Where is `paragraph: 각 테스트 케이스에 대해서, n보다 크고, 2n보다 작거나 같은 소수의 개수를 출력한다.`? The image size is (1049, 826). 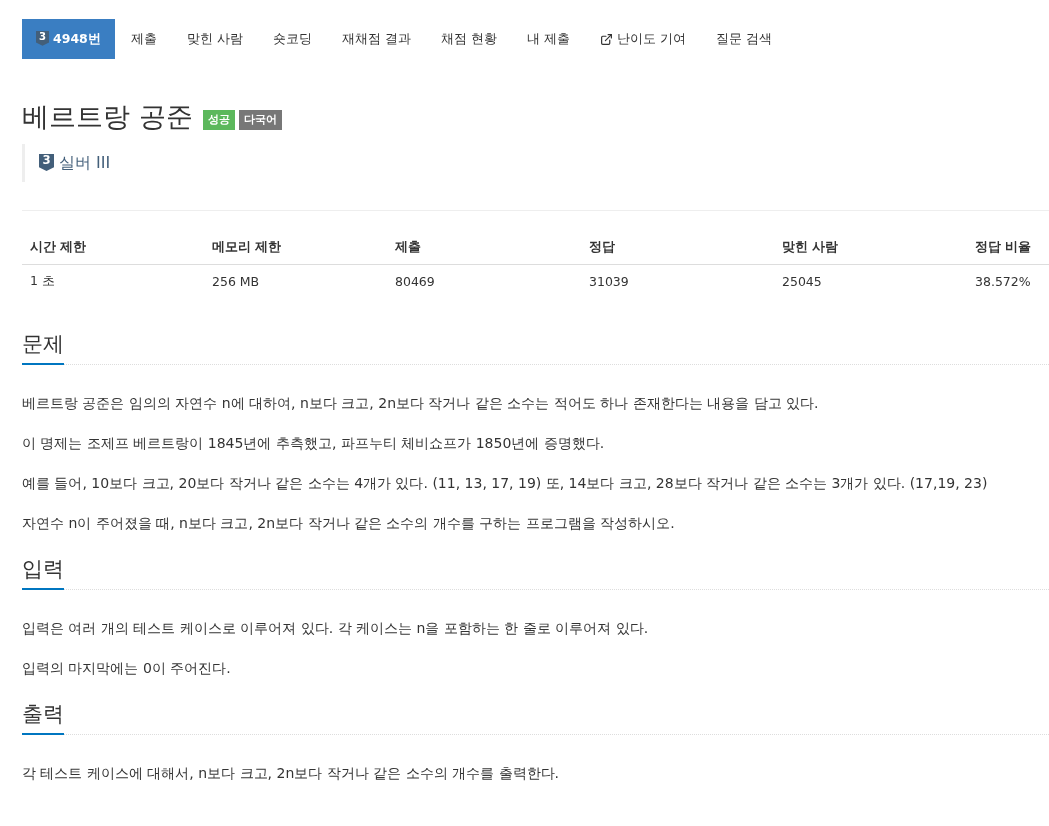
paragraph: 각 테스트 케이스에 대해서, n보다 크고, 2n보다 작거나 같은 소수의 개수를 출력한다. is located at coordinates (291, 773).